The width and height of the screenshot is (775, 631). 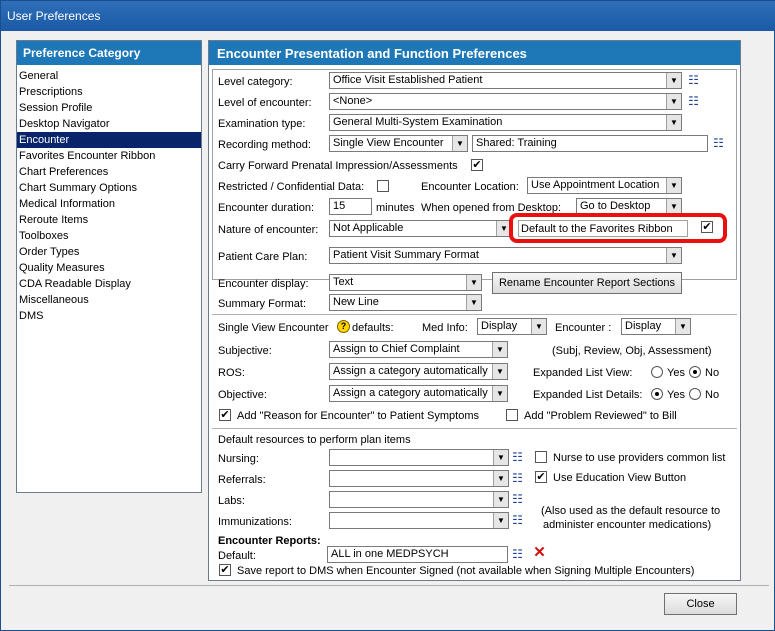 I want to click on encounter-location-select: Use Appointment Location ▼, so click(x=604, y=185).